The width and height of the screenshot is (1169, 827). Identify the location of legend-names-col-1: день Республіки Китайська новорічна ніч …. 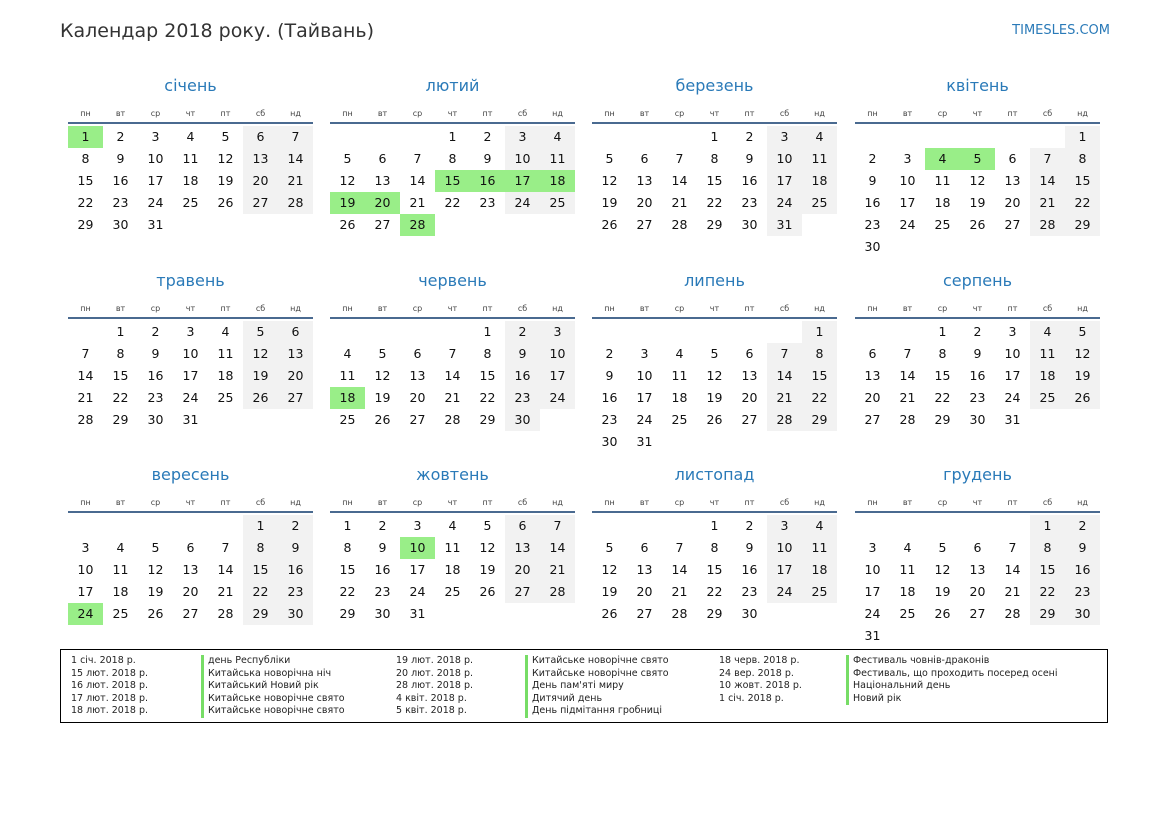
(273, 686).